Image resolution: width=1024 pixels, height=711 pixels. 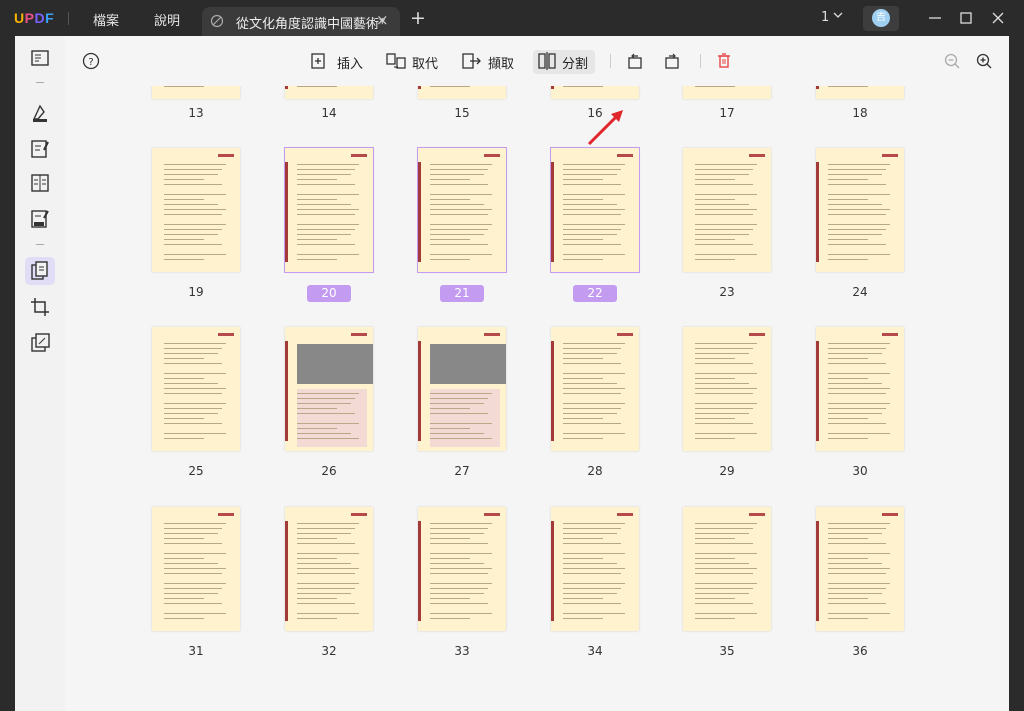 What do you see at coordinates (382, 20) in the screenshot?
I see `close-tab-icon: ×` at bounding box center [382, 20].